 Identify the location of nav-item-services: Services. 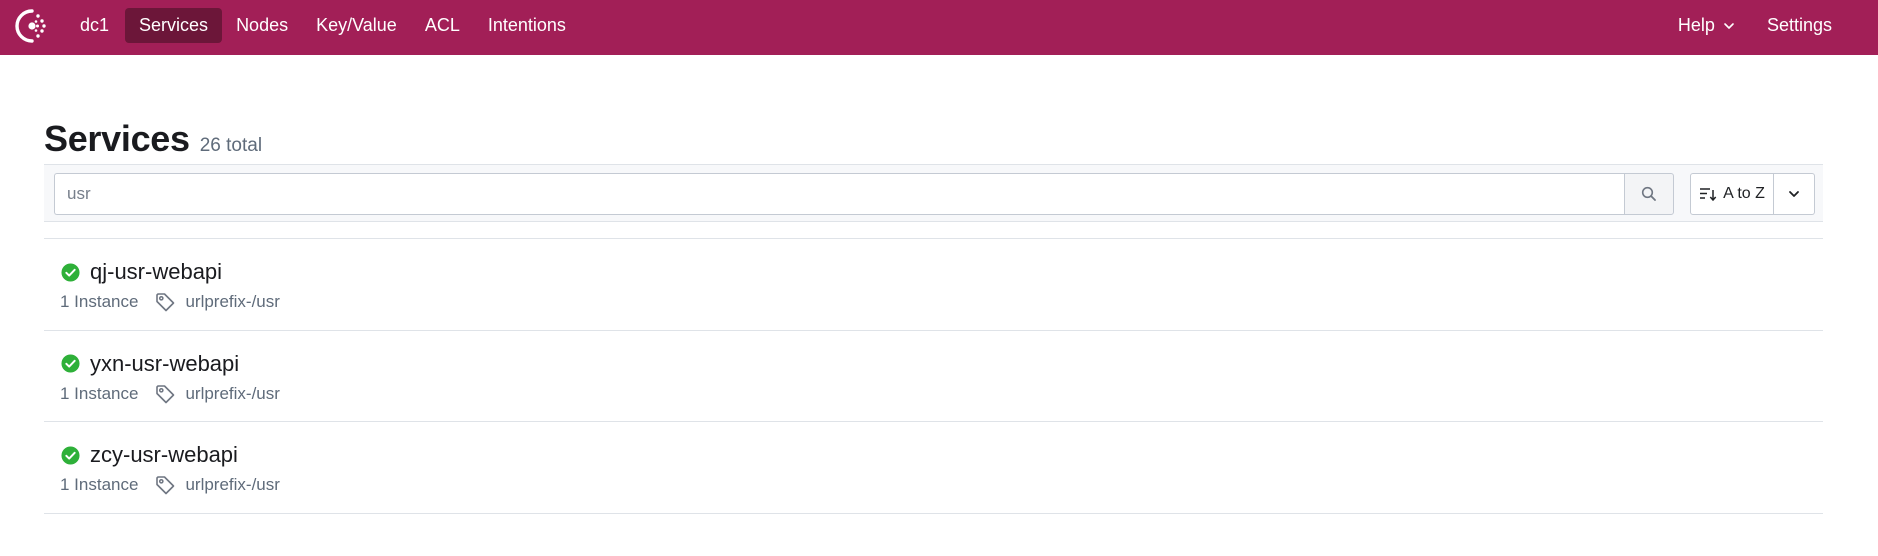
(174, 25).